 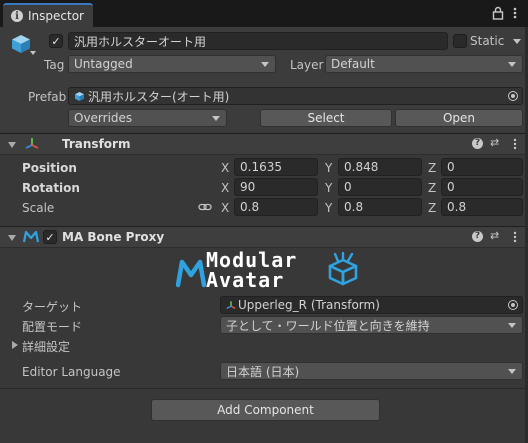 What do you see at coordinates (328, 208) in the screenshot?
I see `scale-y-axis: Y` at bounding box center [328, 208].